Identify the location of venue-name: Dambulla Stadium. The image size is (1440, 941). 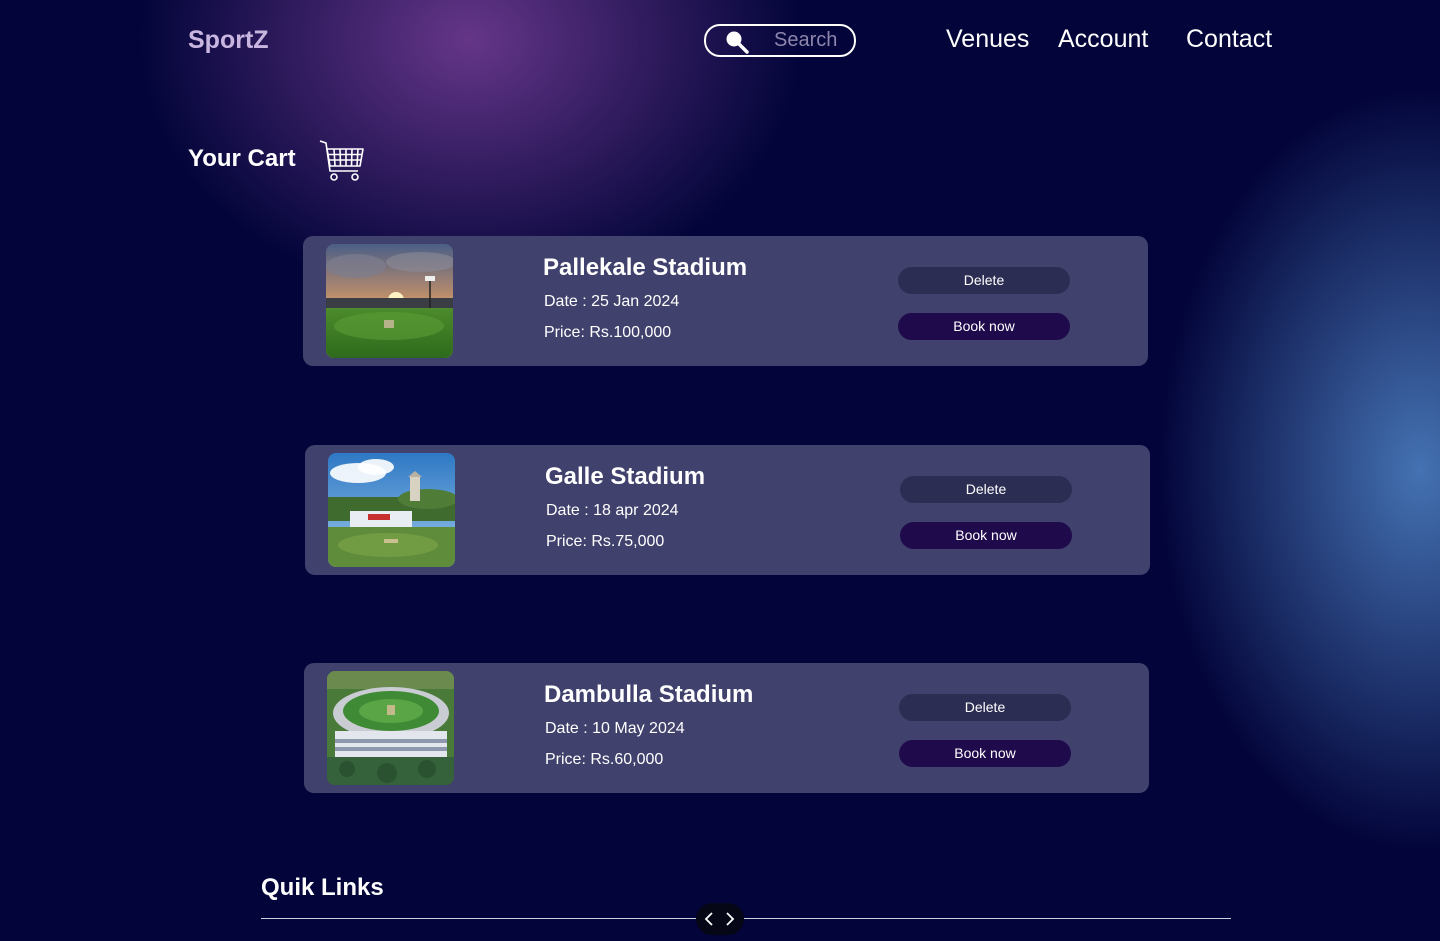
(649, 694).